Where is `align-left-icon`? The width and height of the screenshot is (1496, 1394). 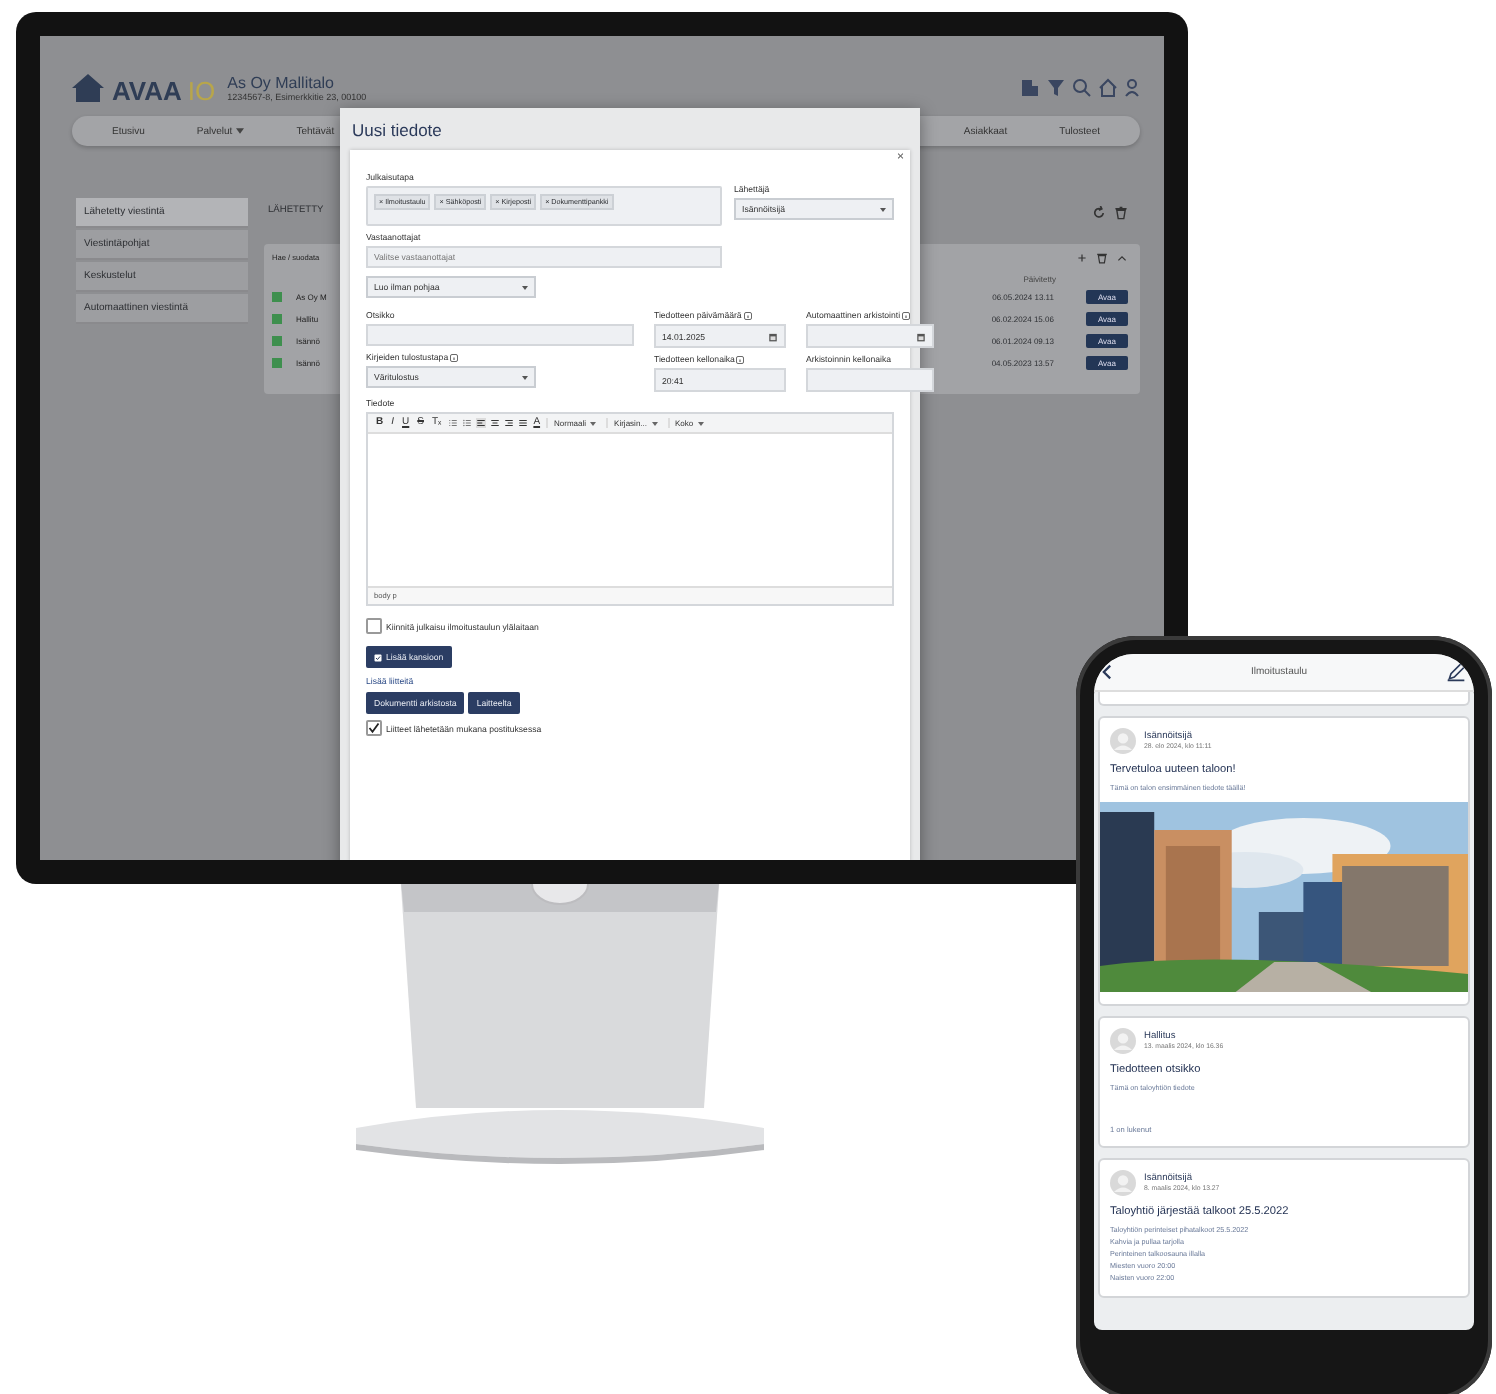 align-left-icon is located at coordinates (480, 423).